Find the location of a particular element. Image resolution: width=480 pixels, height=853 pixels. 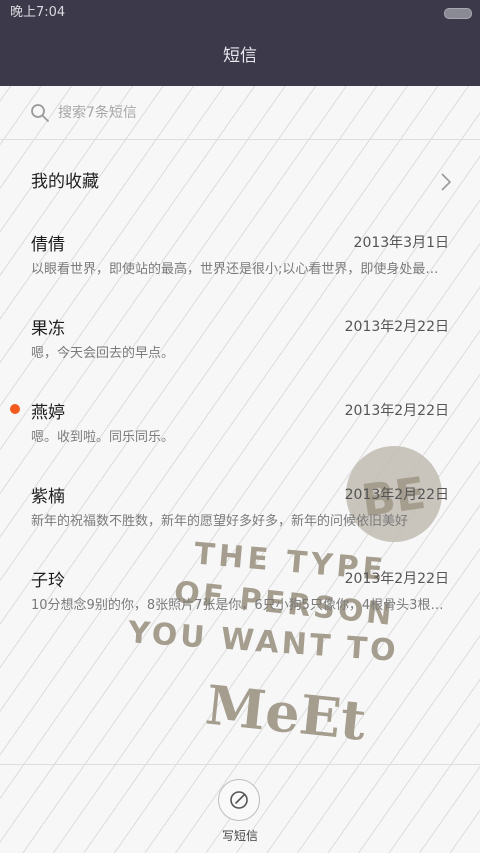

contact-name: 倩倩 is located at coordinates (48, 245).